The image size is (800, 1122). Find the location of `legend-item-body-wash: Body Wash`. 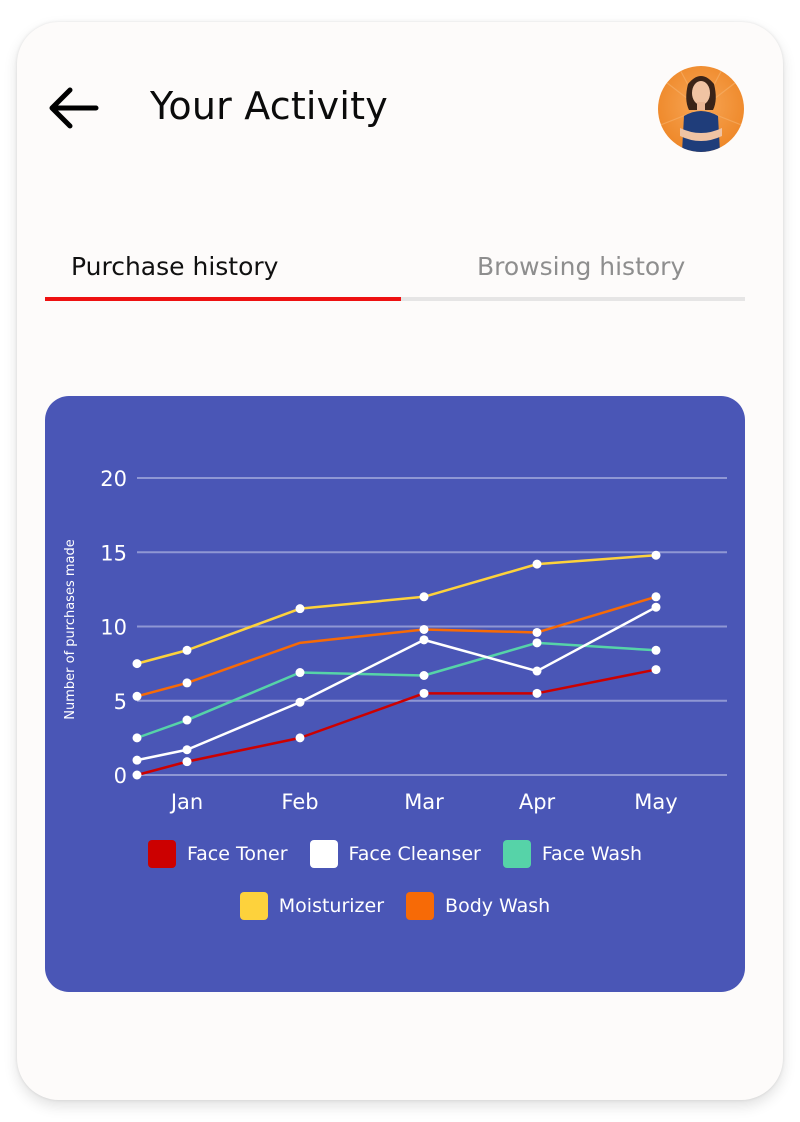

legend-item-body-wash: Body Wash is located at coordinates (478, 906).